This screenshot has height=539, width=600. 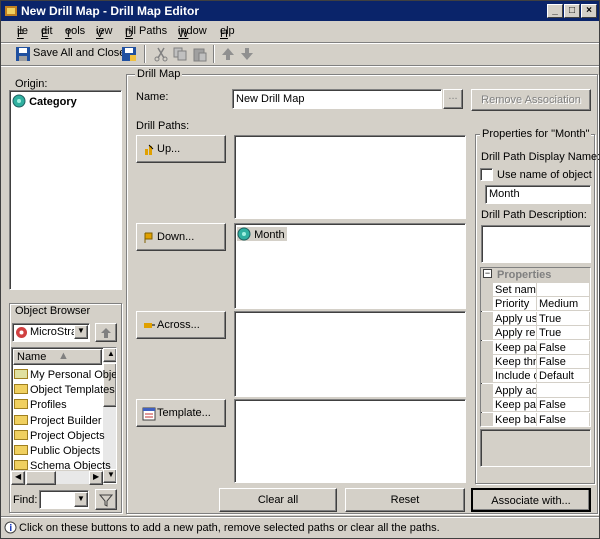 I want to click on list-item: Profiles, so click(x=65, y=405).